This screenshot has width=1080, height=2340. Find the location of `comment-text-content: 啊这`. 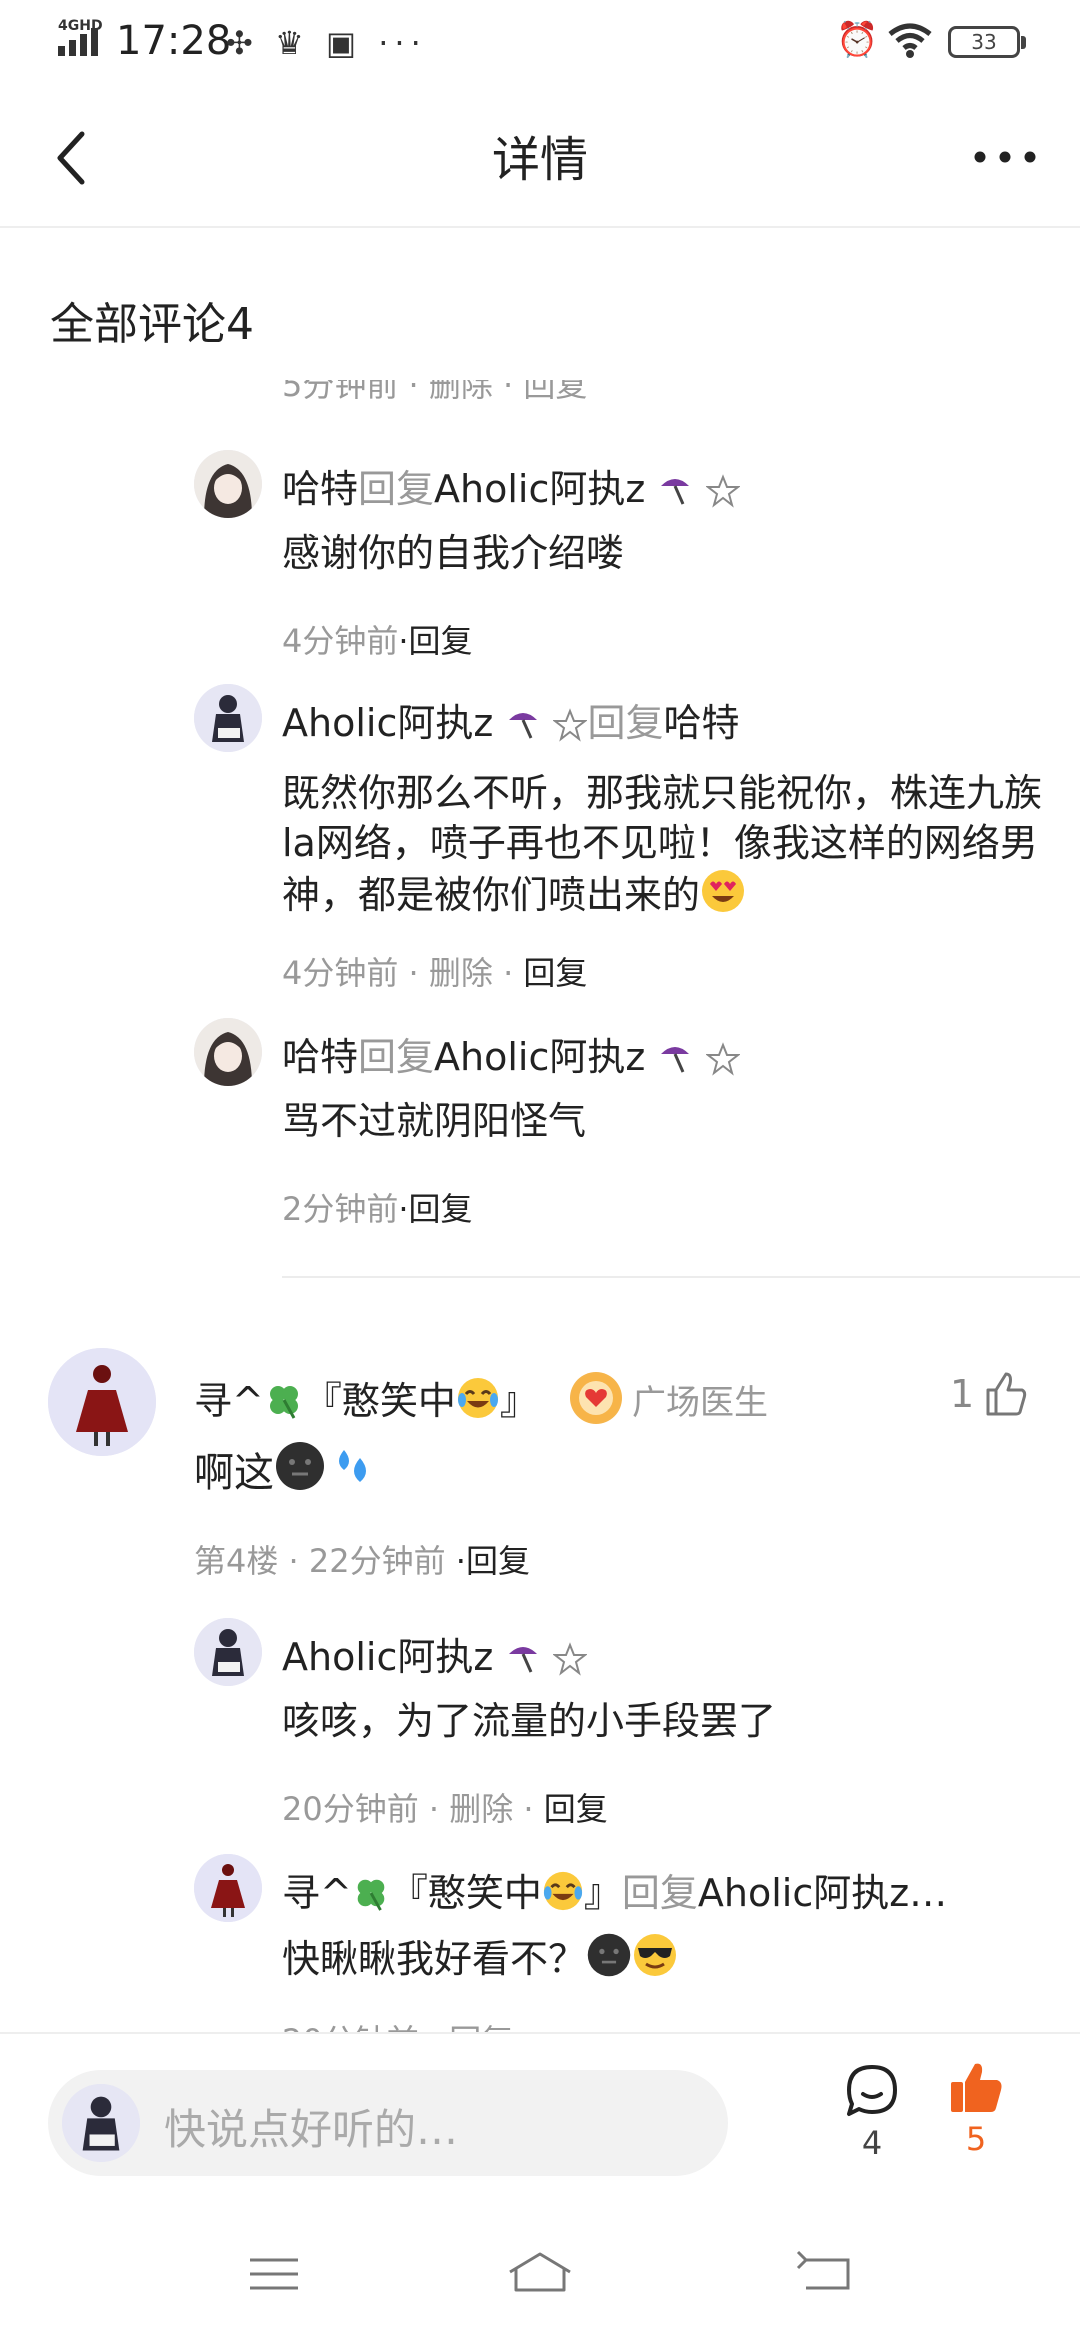

comment-text-content: 啊这 is located at coordinates (234, 1473).